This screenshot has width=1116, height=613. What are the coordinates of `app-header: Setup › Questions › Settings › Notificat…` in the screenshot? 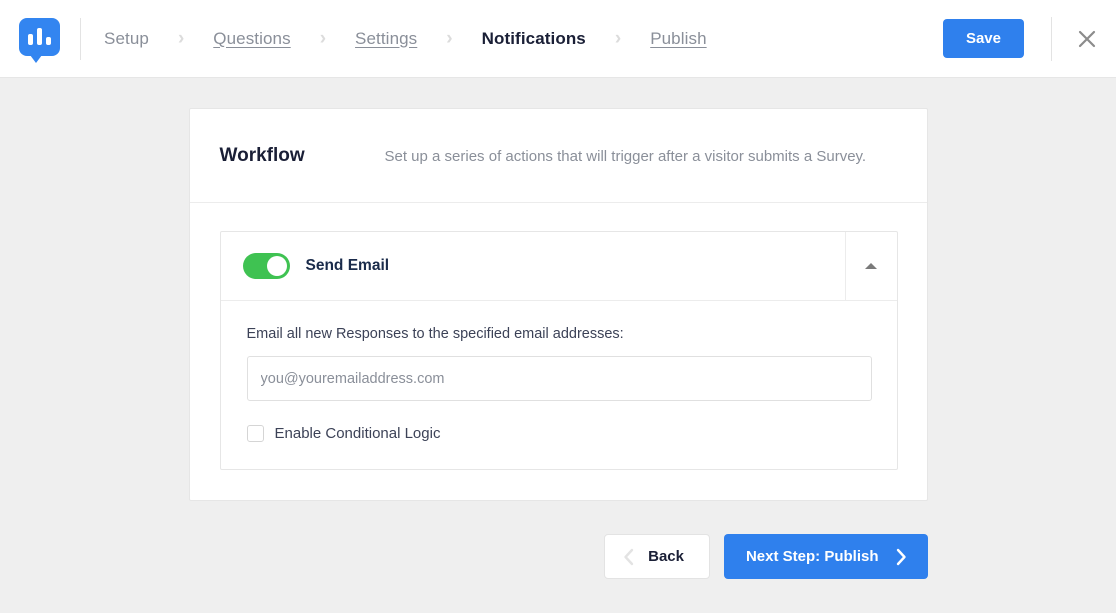 It's located at (558, 39).